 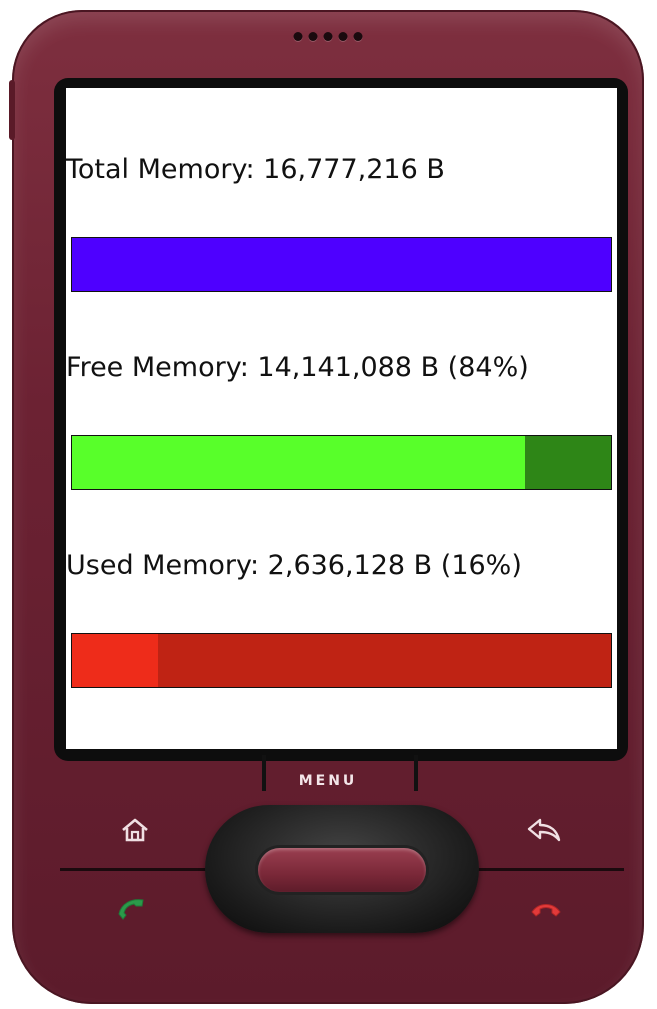 What do you see at coordinates (131, 909) in the screenshot?
I see `call-icon` at bounding box center [131, 909].